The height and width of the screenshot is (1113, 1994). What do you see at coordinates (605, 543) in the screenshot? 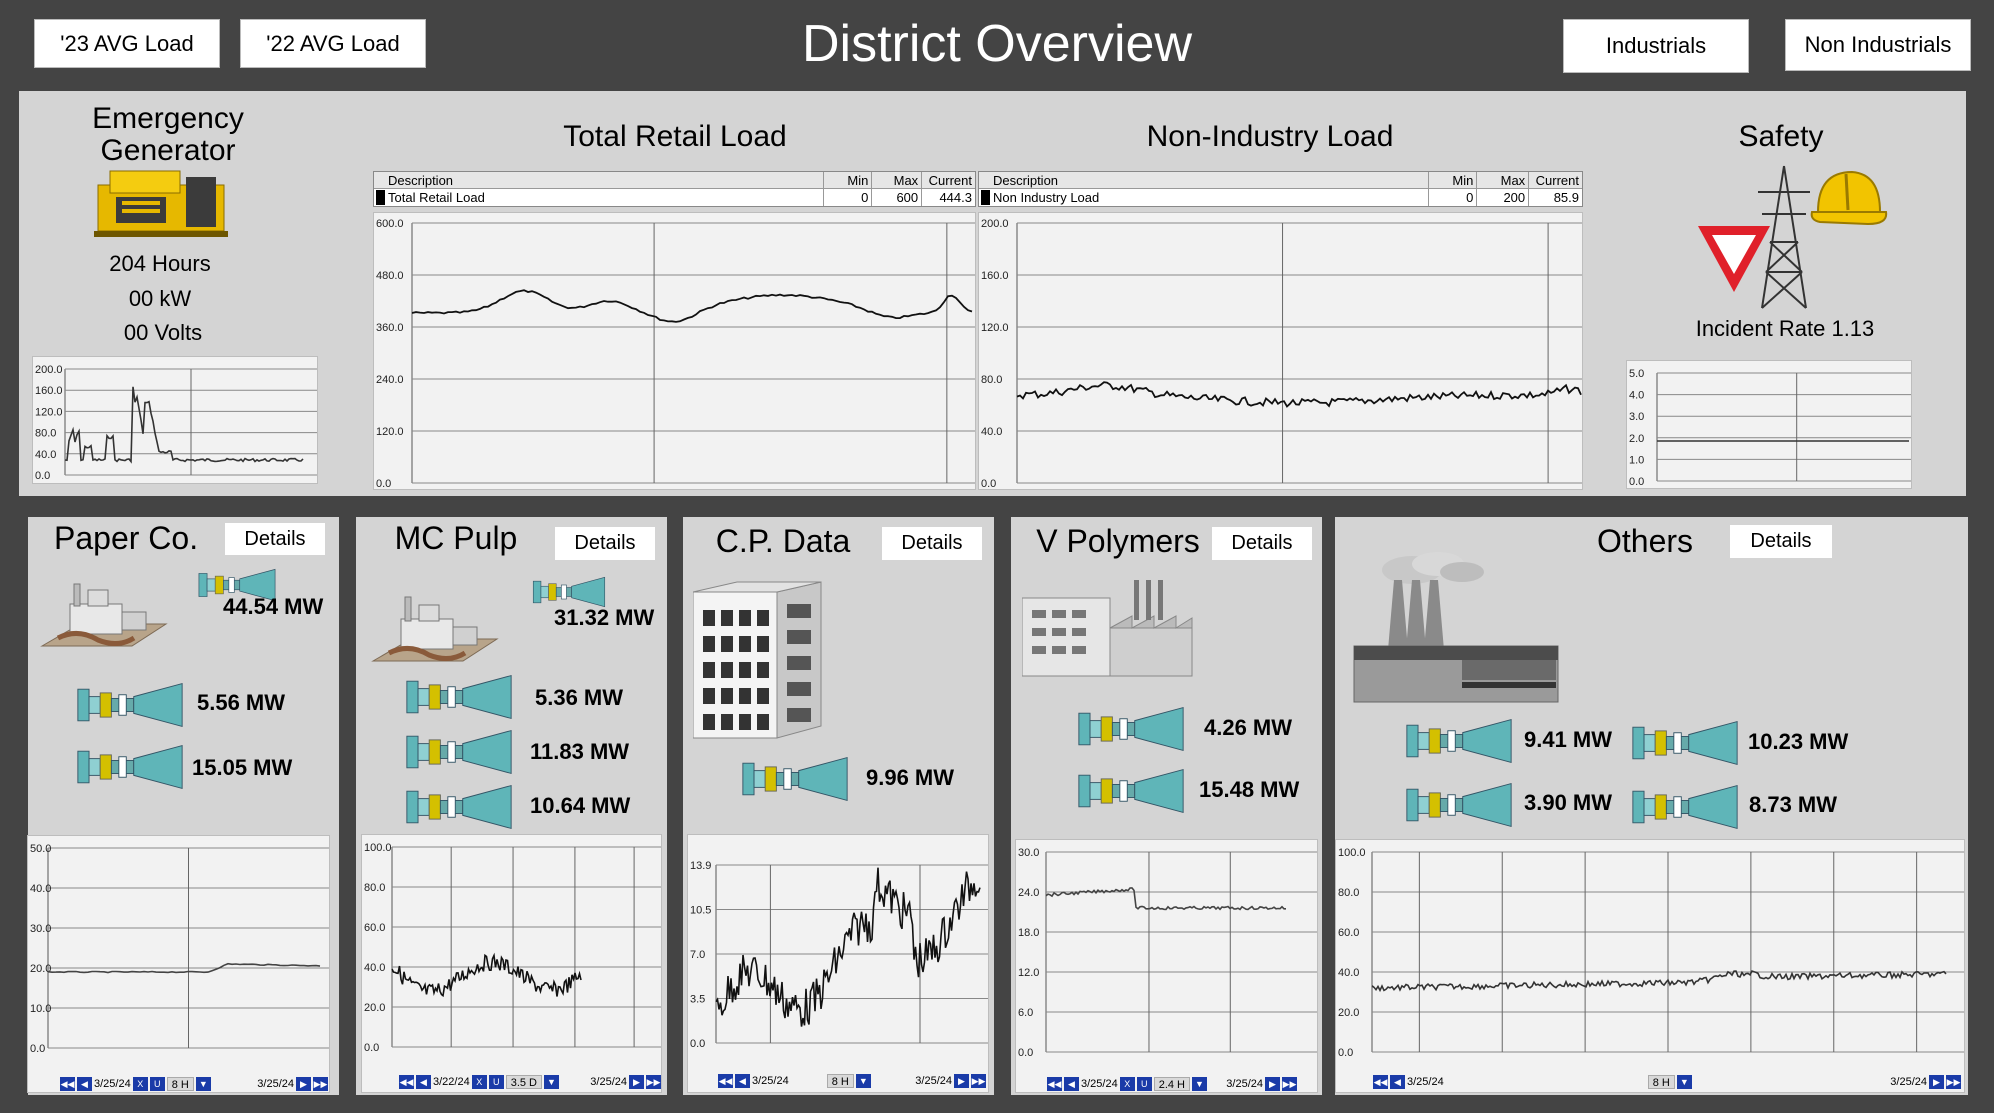
I see `mc-pulp-details-button: Details` at bounding box center [605, 543].